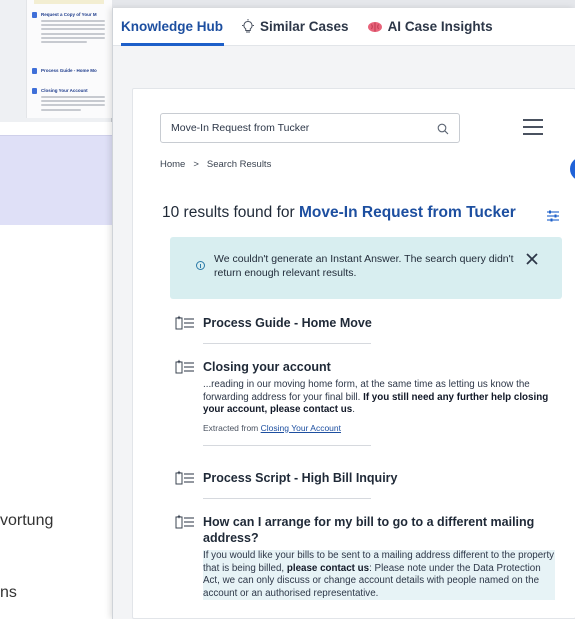 Image resolution: width=575 pixels, height=619 pixels. Describe the element at coordinates (300, 478) in the screenshot. I see `result-title: Process Script - High Bill Inquiry` at that location.